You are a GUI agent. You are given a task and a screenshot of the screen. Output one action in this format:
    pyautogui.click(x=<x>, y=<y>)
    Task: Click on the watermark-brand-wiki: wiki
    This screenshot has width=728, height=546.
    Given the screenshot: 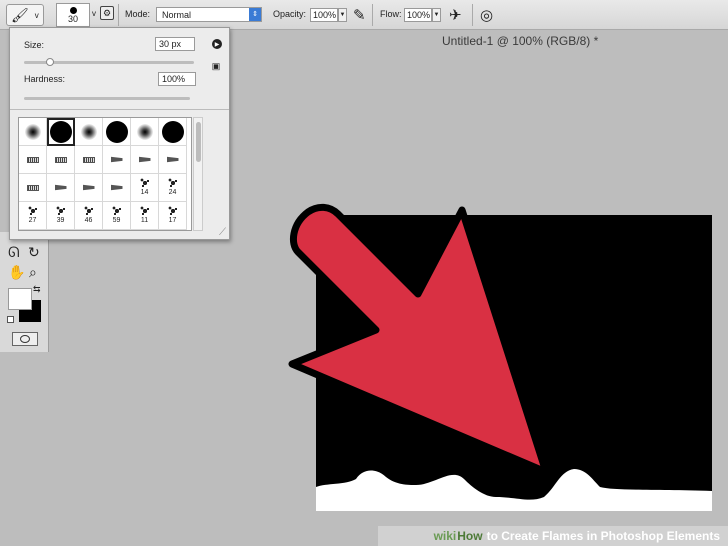 What is the action you would take?
    pyautogui.click(x=445, y=536)
    